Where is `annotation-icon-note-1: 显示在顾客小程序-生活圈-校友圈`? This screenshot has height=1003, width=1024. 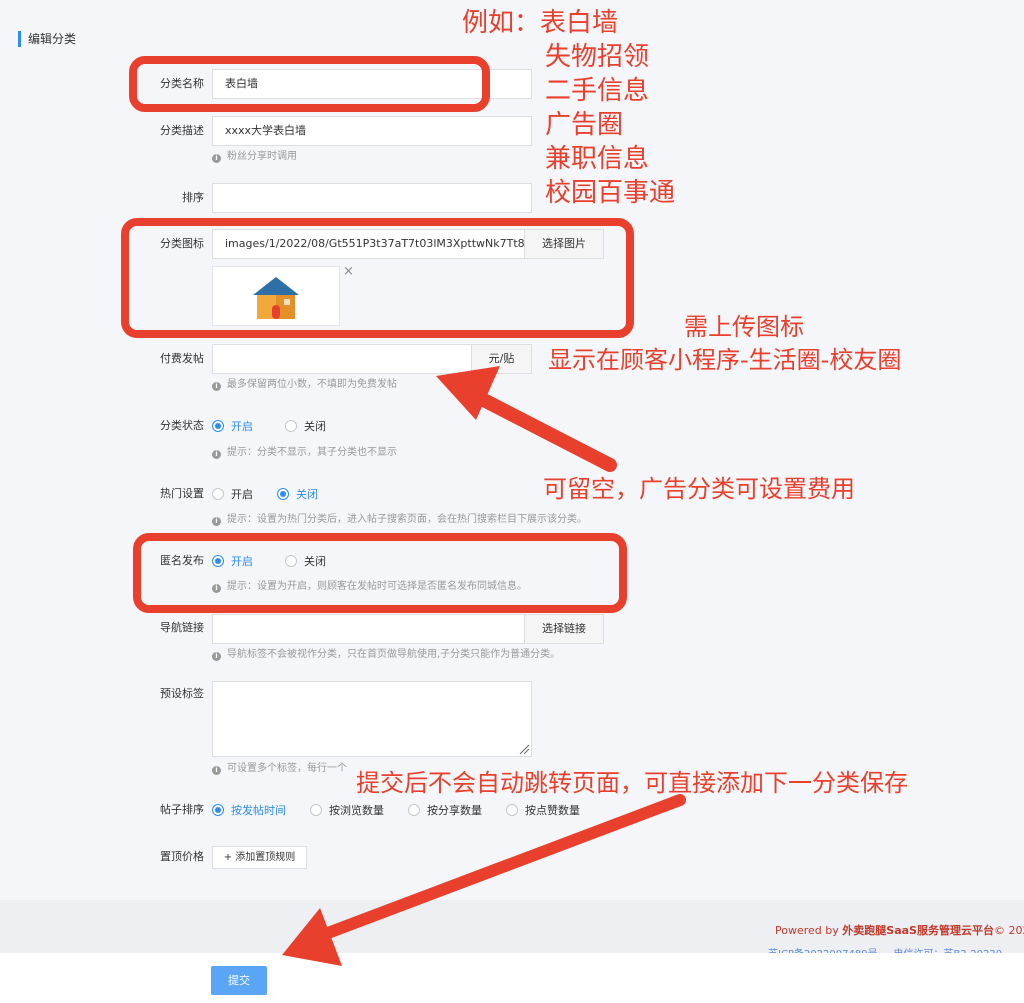 annotation-icon-note-1: 显示在顾客小程序-生活圈-校友圈 is located at coordinates (725, 360).